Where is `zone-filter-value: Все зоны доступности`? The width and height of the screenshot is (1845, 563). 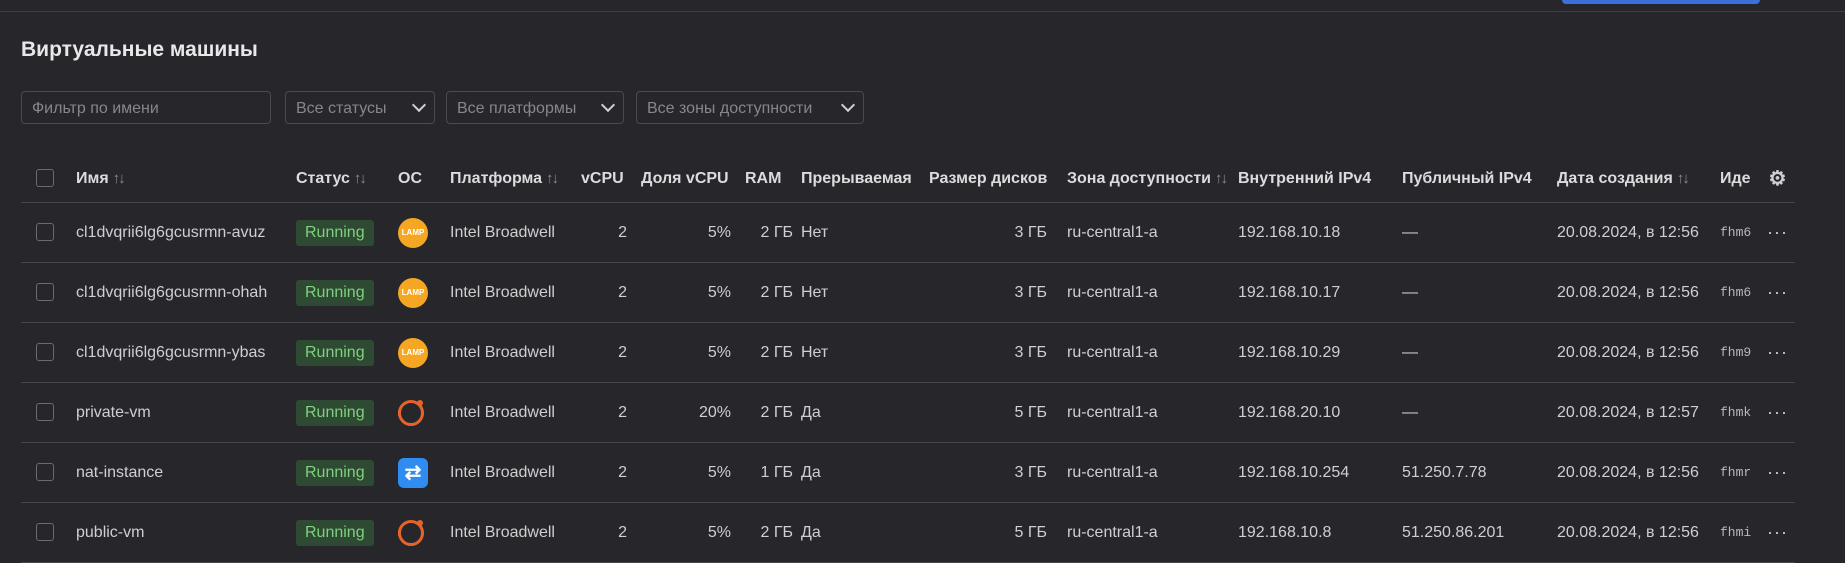
zone-filter-value: Все зоны доступности is located at coordinates (730, 108).